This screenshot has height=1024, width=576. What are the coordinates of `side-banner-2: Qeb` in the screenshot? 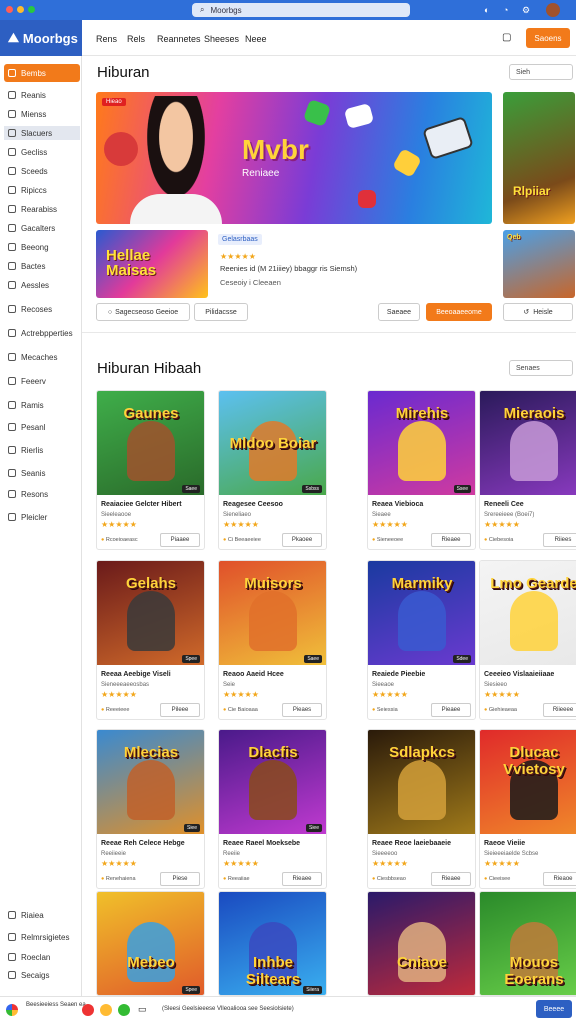 It's located at (539, 264).